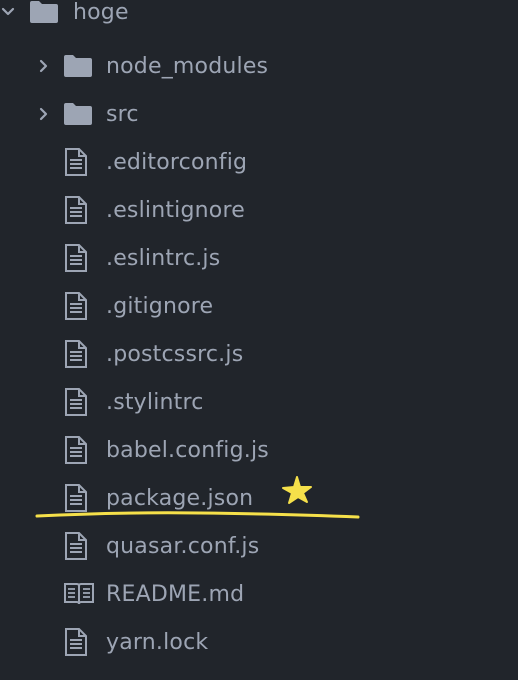 The height and width of the screenshot is (680, 518). I want to click on tree-root-label: hoge, so click(101, 12).